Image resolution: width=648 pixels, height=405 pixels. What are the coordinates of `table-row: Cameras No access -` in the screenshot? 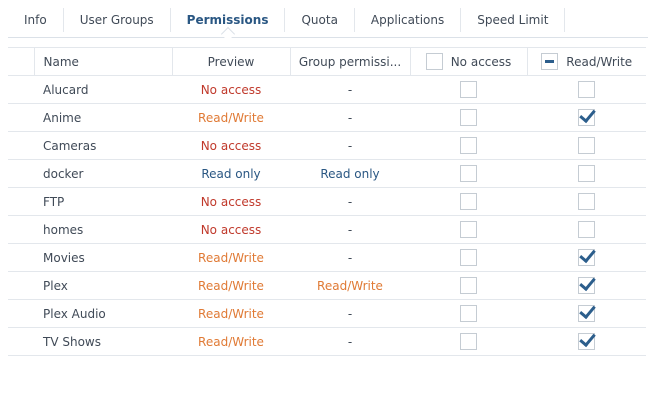 It's located at (327, 145).